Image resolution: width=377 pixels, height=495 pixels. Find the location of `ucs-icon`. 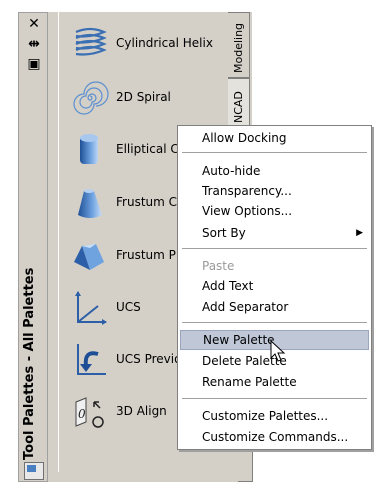

ucs-icon is located at coordinates (91, 308).